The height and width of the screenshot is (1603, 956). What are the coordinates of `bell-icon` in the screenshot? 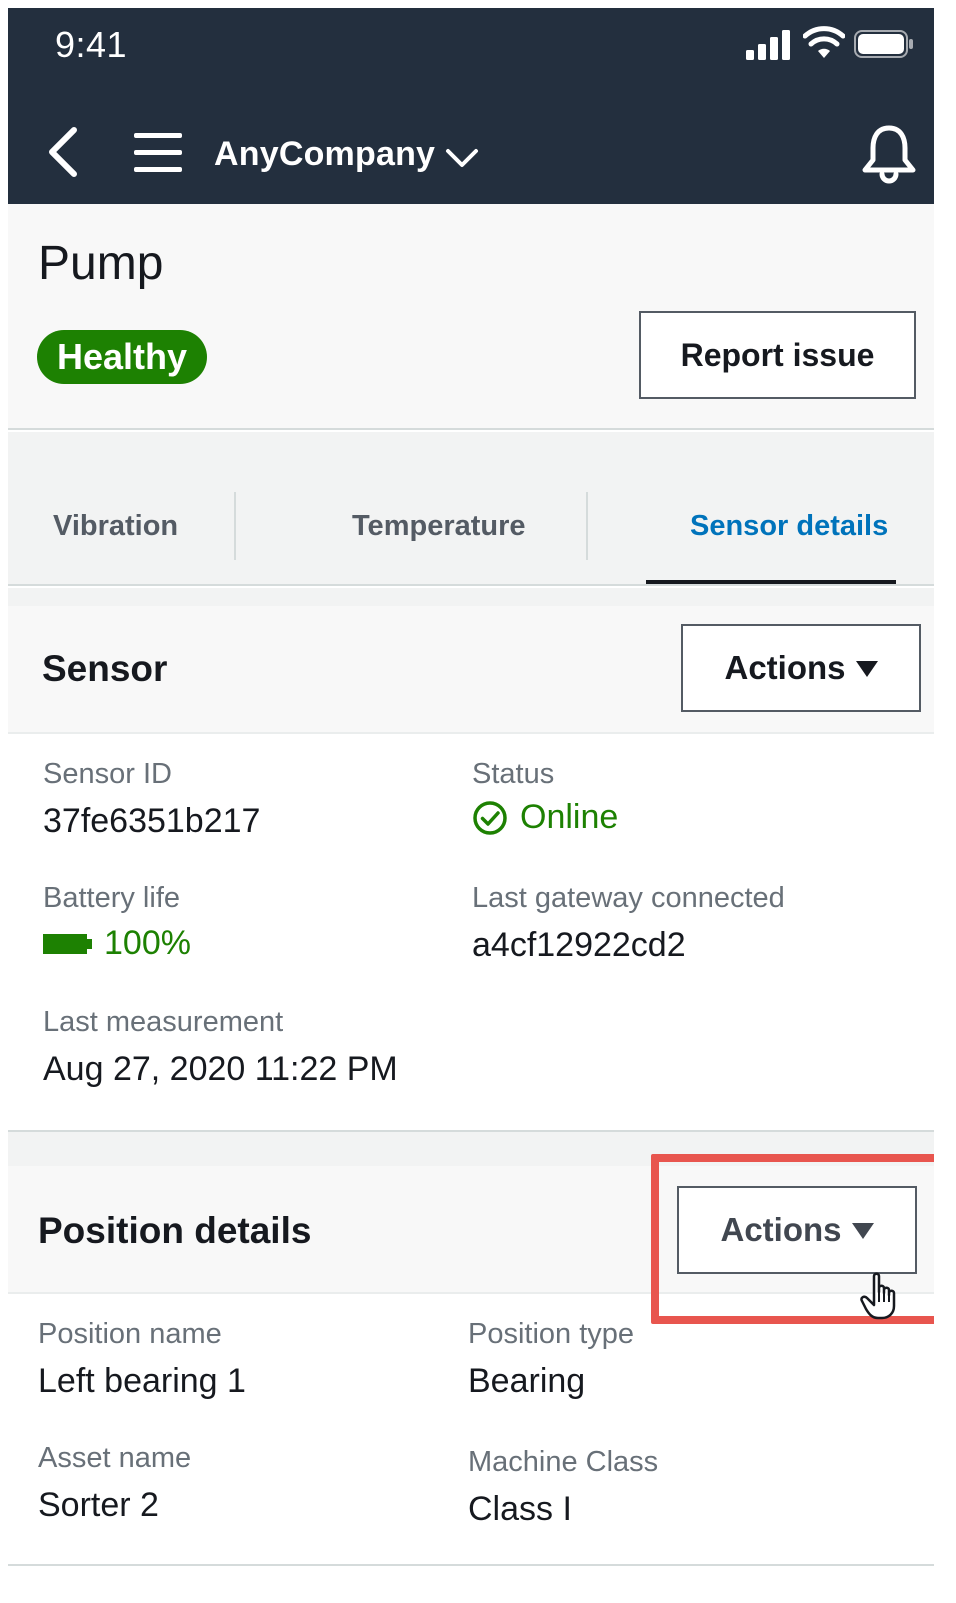 It's located at (889, 154).